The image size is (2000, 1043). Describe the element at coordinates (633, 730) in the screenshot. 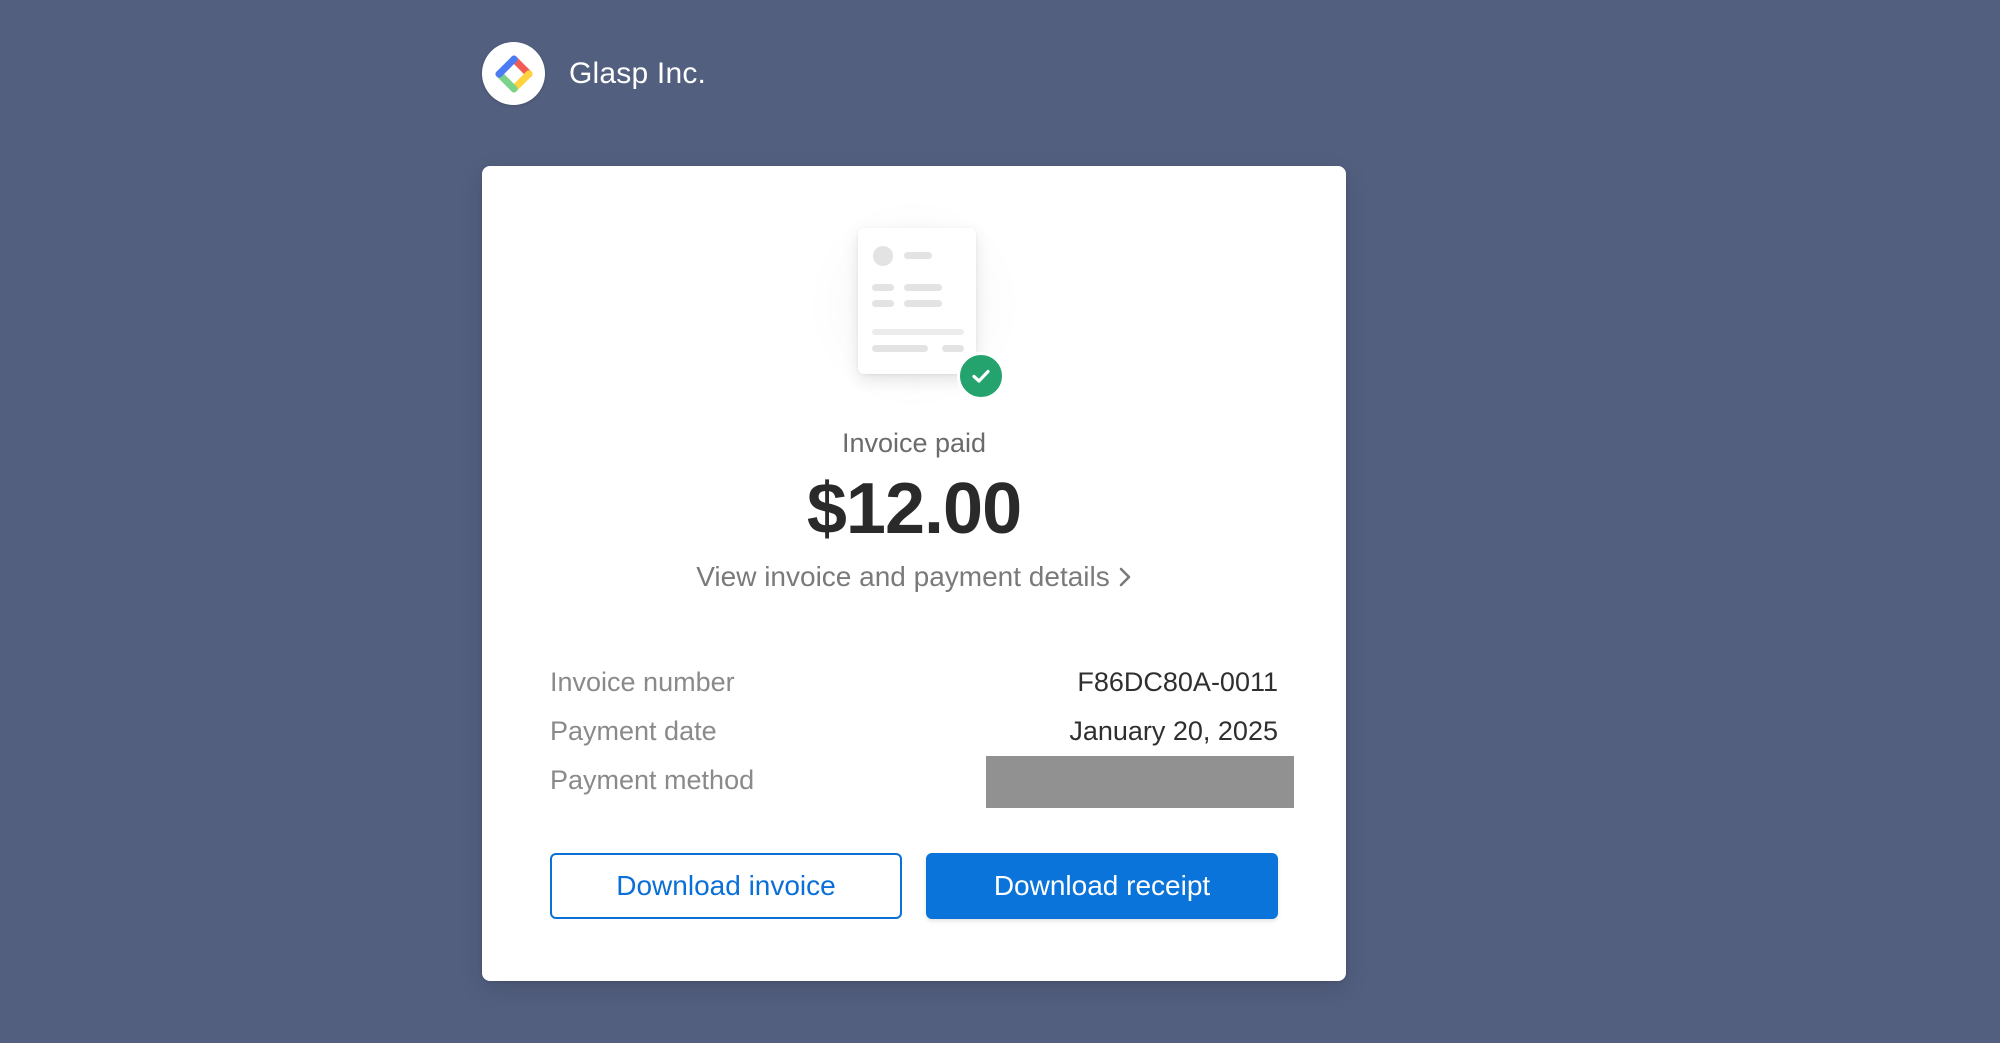

I see `payment-date-label: Payment date` at that location.